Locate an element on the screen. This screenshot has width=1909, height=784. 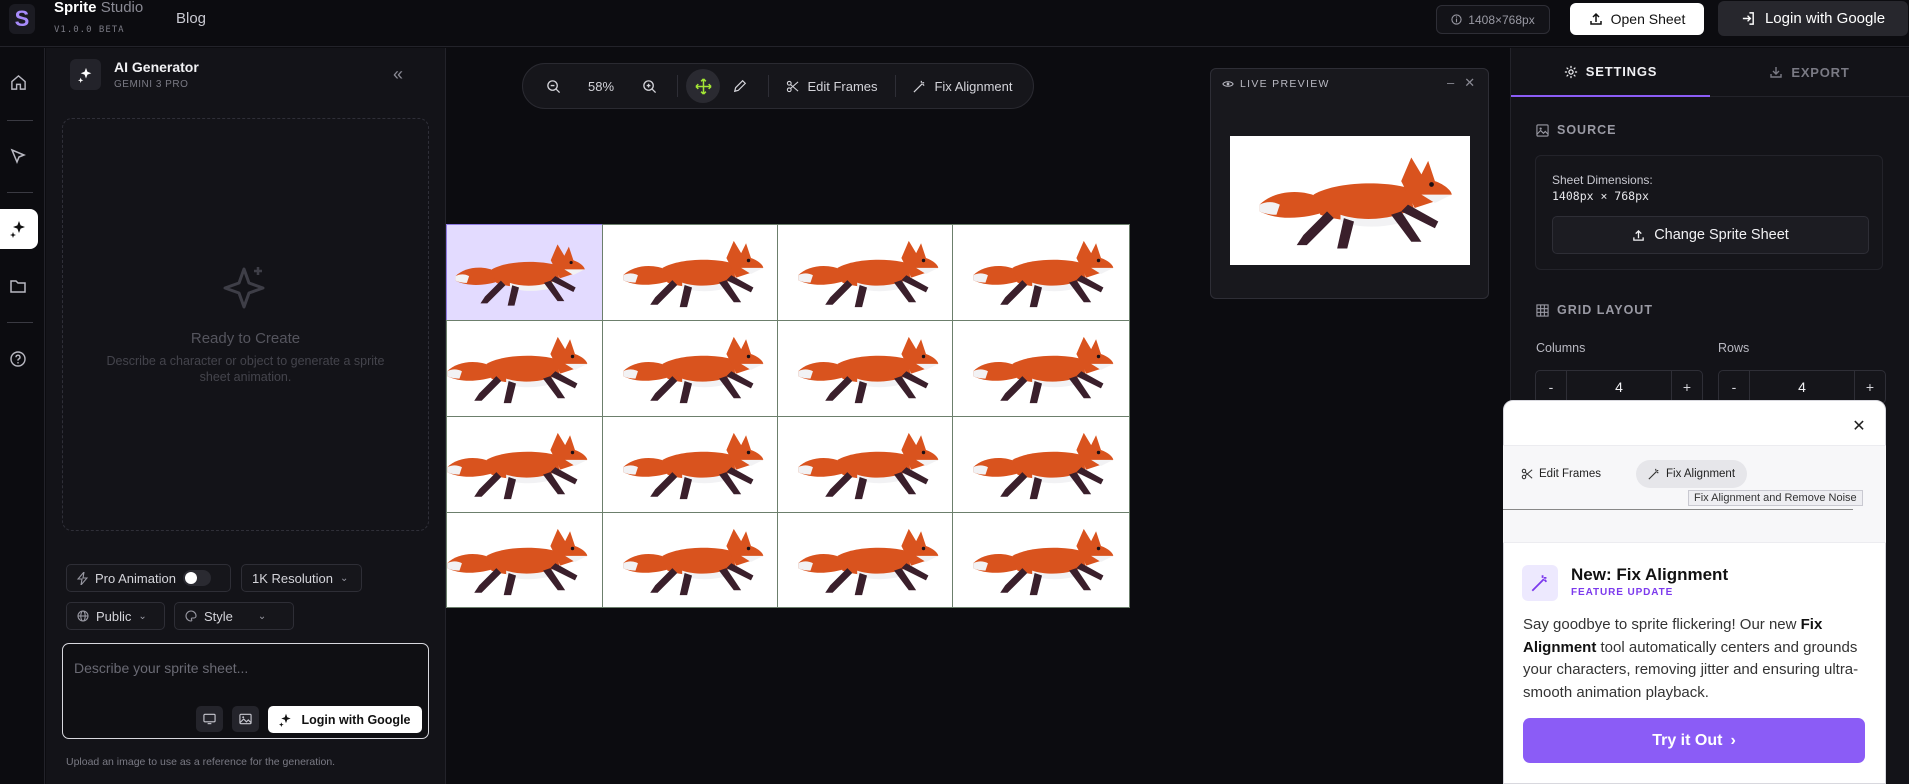
cursor-icon is located at coordinates (18, 156).